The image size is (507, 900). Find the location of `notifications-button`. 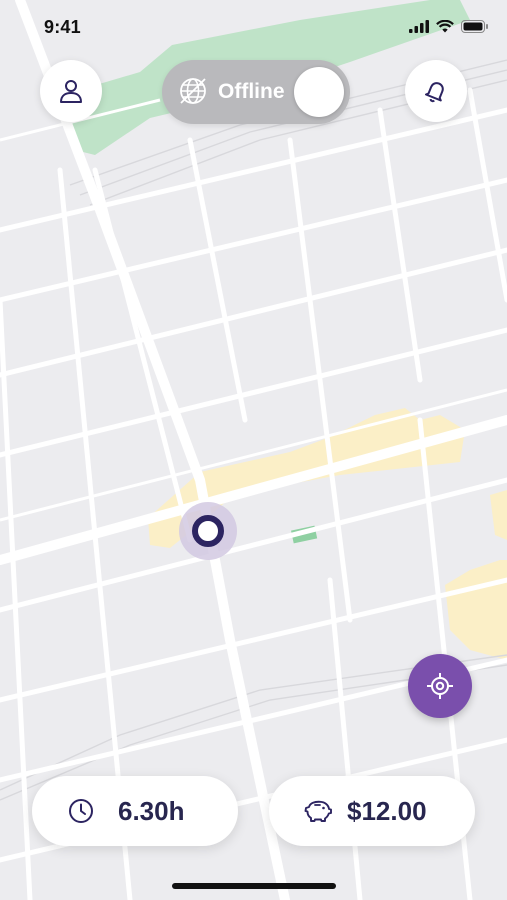

notifications-button is located at coordinates (436, 91).